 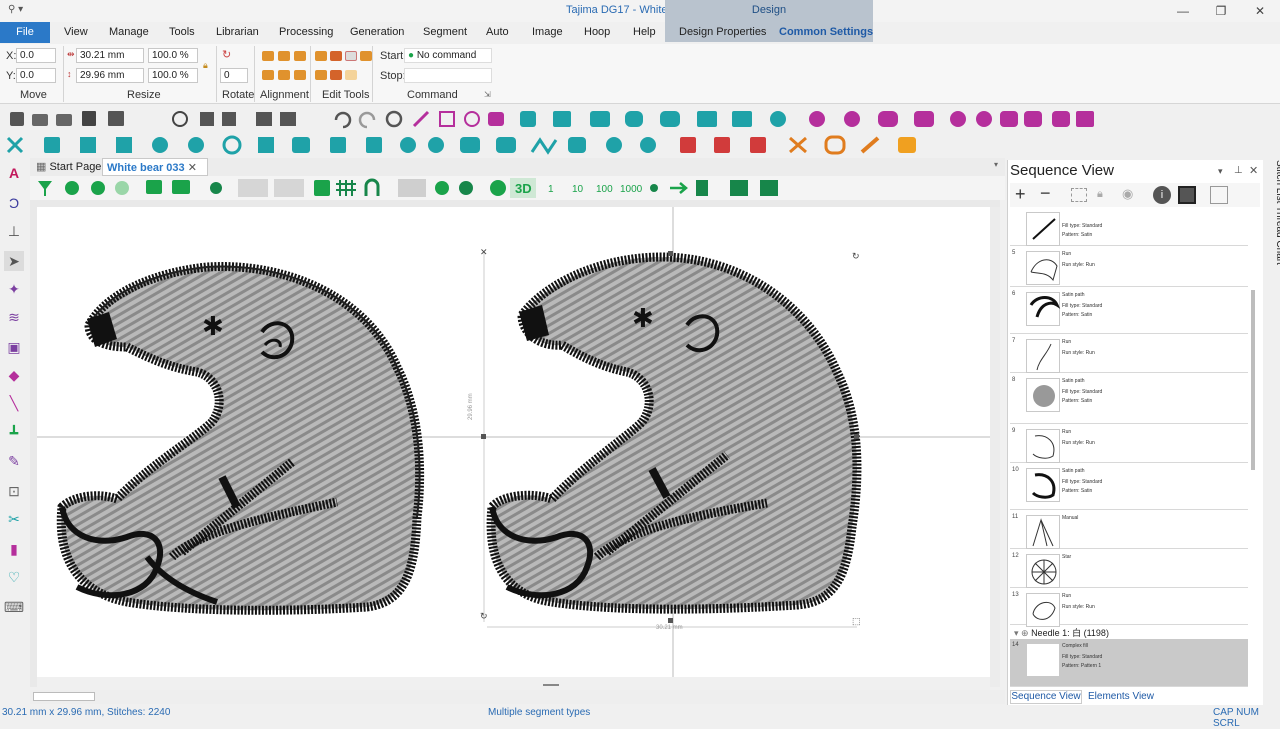 I want to click on menu-hoop: Hoop, so click(x=597, y=32).